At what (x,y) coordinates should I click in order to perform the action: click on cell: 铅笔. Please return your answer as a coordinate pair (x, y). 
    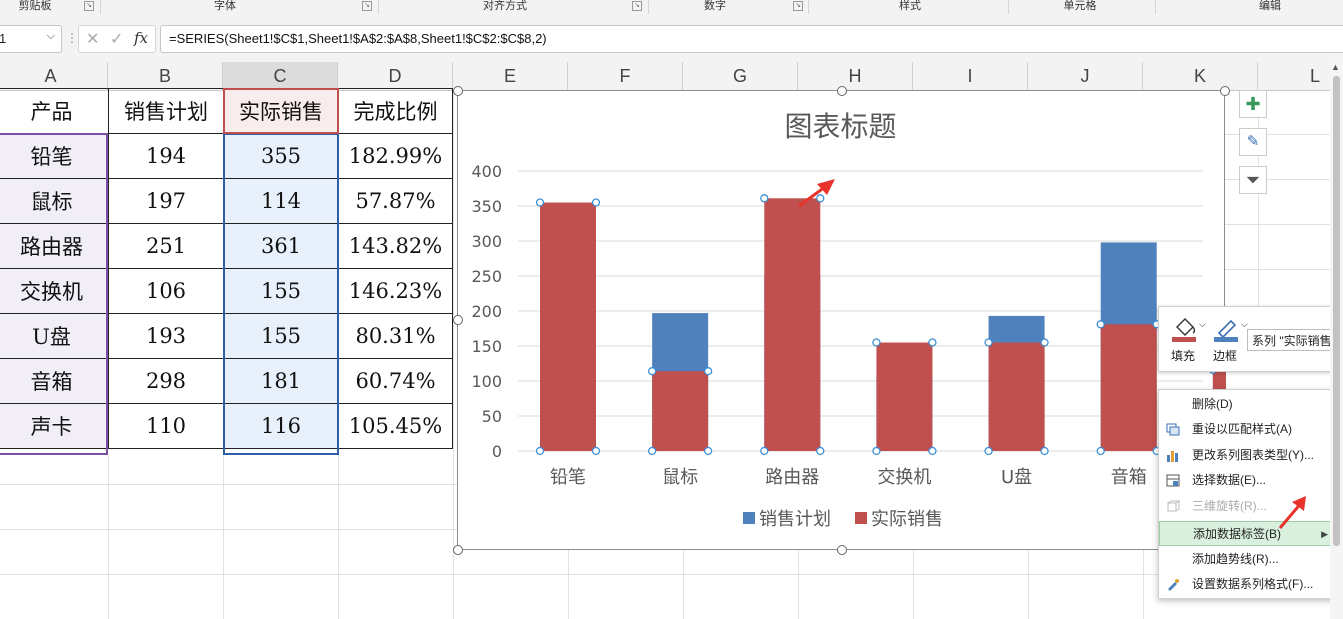
    Looking at the image, I should click on (54, 156).